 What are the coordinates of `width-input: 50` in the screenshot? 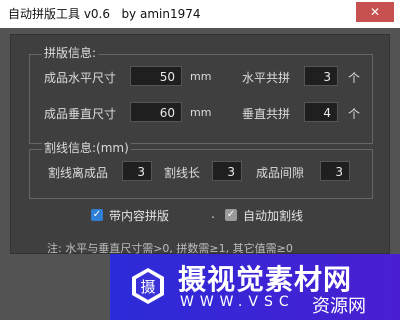 It's located at (156, 76).